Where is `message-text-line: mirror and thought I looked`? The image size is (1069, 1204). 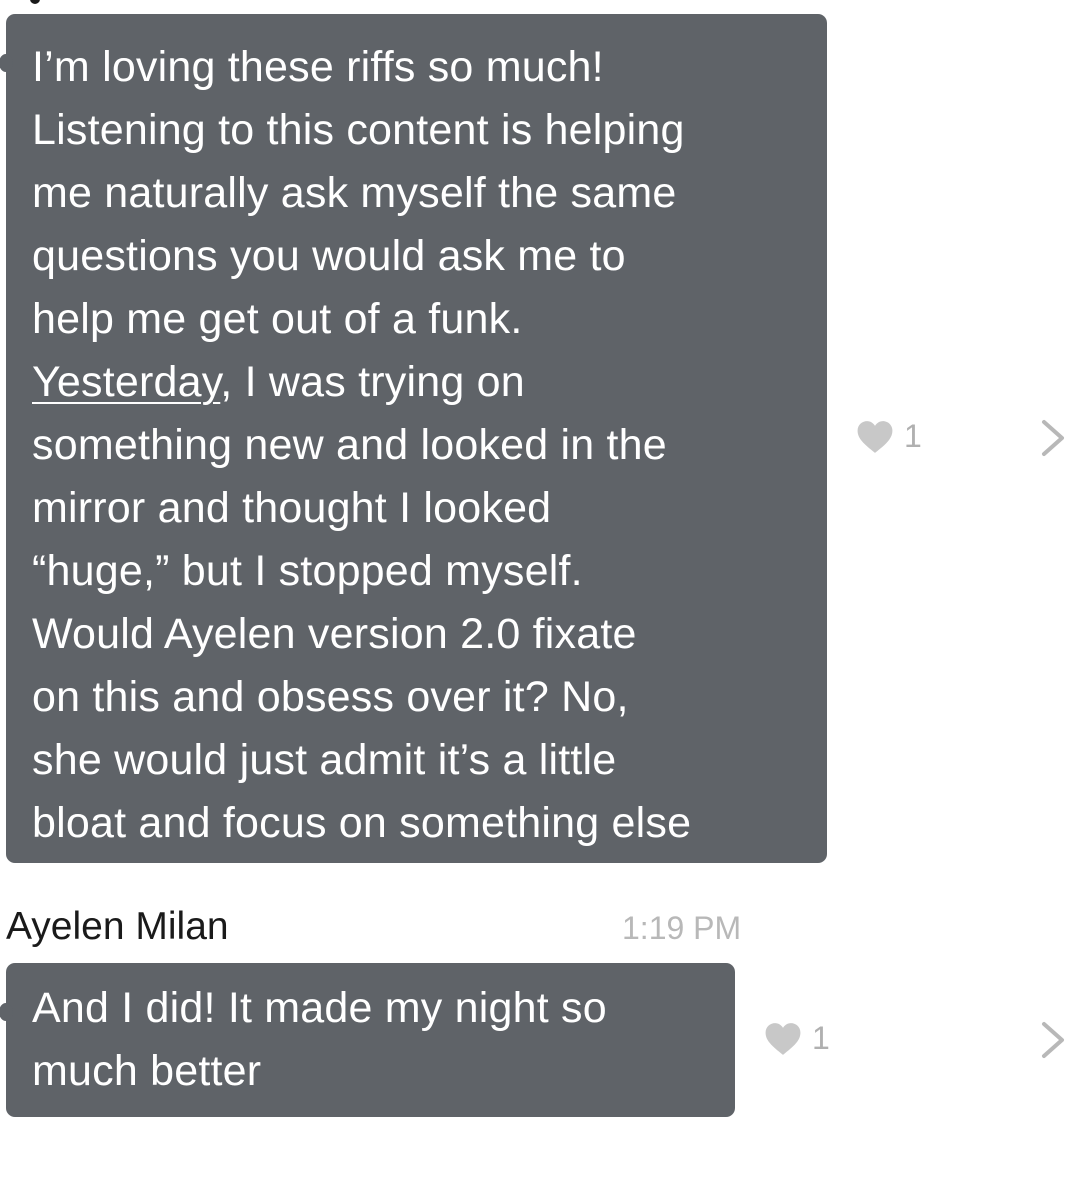 message-text-line: mirror and thought I looked is located at coordinates (292, 508).